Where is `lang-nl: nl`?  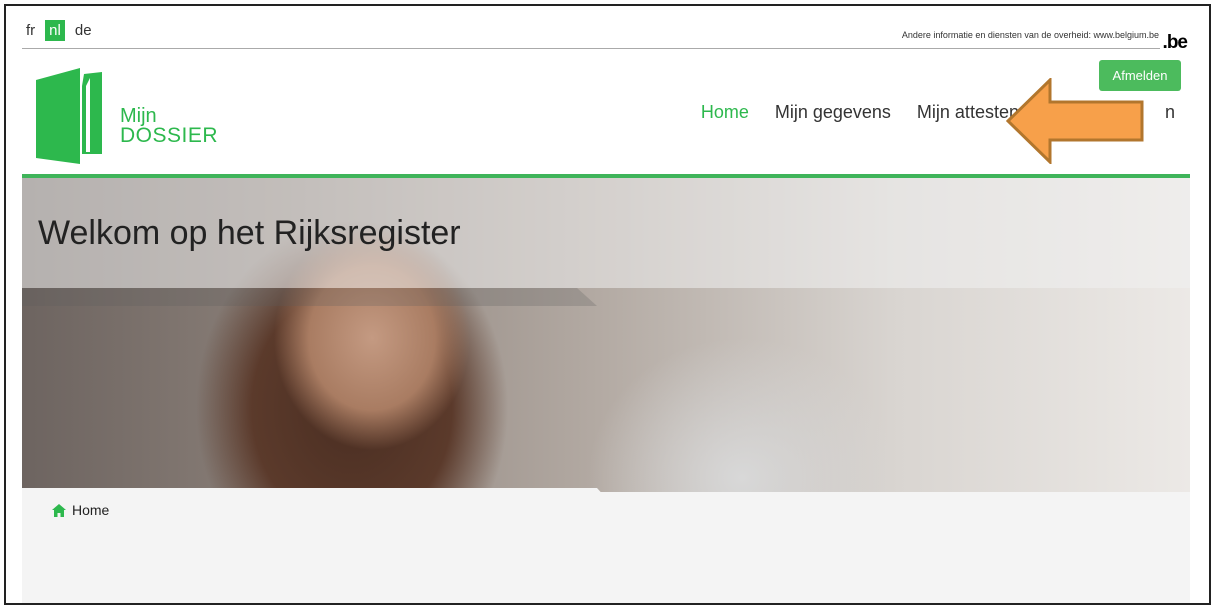 lang-nl: nl is located at coordinates (55, 30).